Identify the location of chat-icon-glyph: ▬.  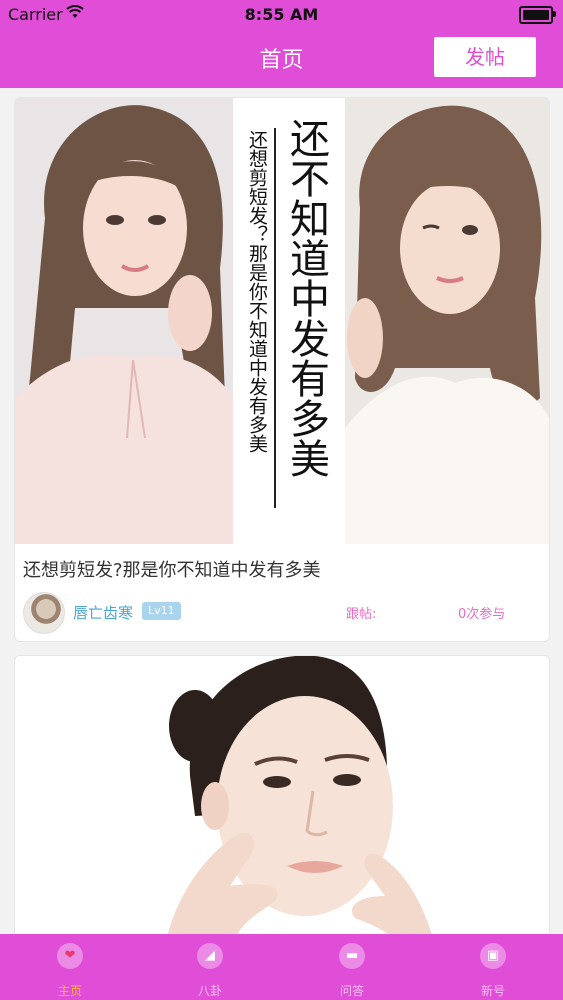
(352, 955).